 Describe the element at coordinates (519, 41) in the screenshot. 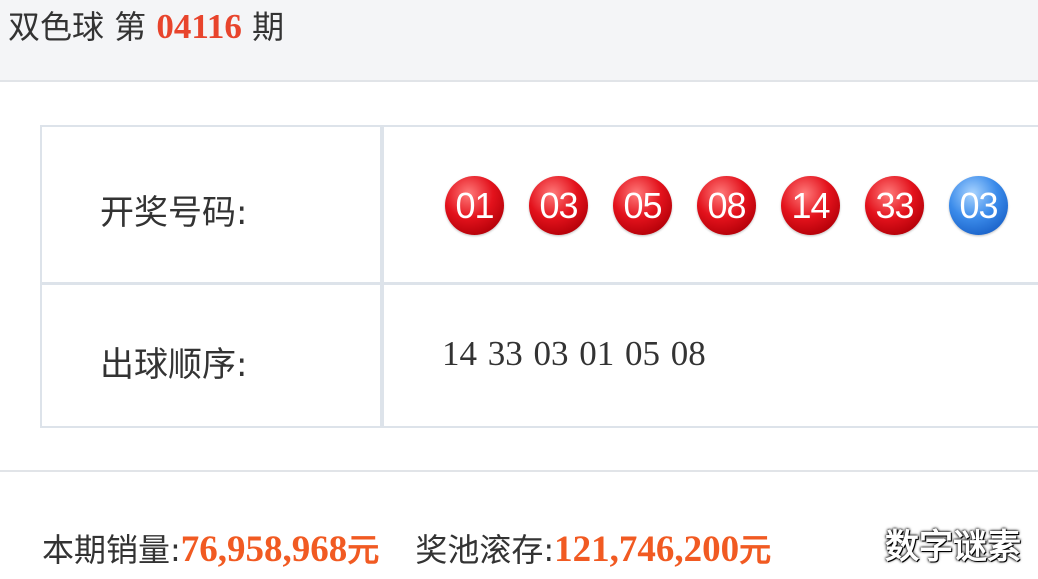

I see `page-header: 双色球 第 04116 期` at that location.